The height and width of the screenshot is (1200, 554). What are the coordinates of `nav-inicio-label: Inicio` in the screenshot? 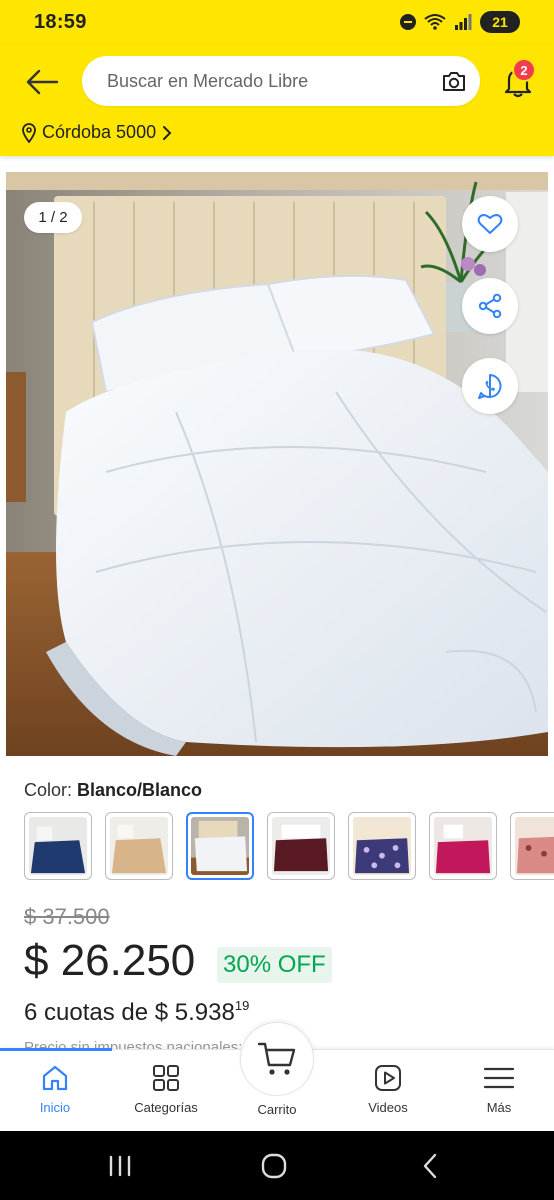 It's located at (55, 1107).